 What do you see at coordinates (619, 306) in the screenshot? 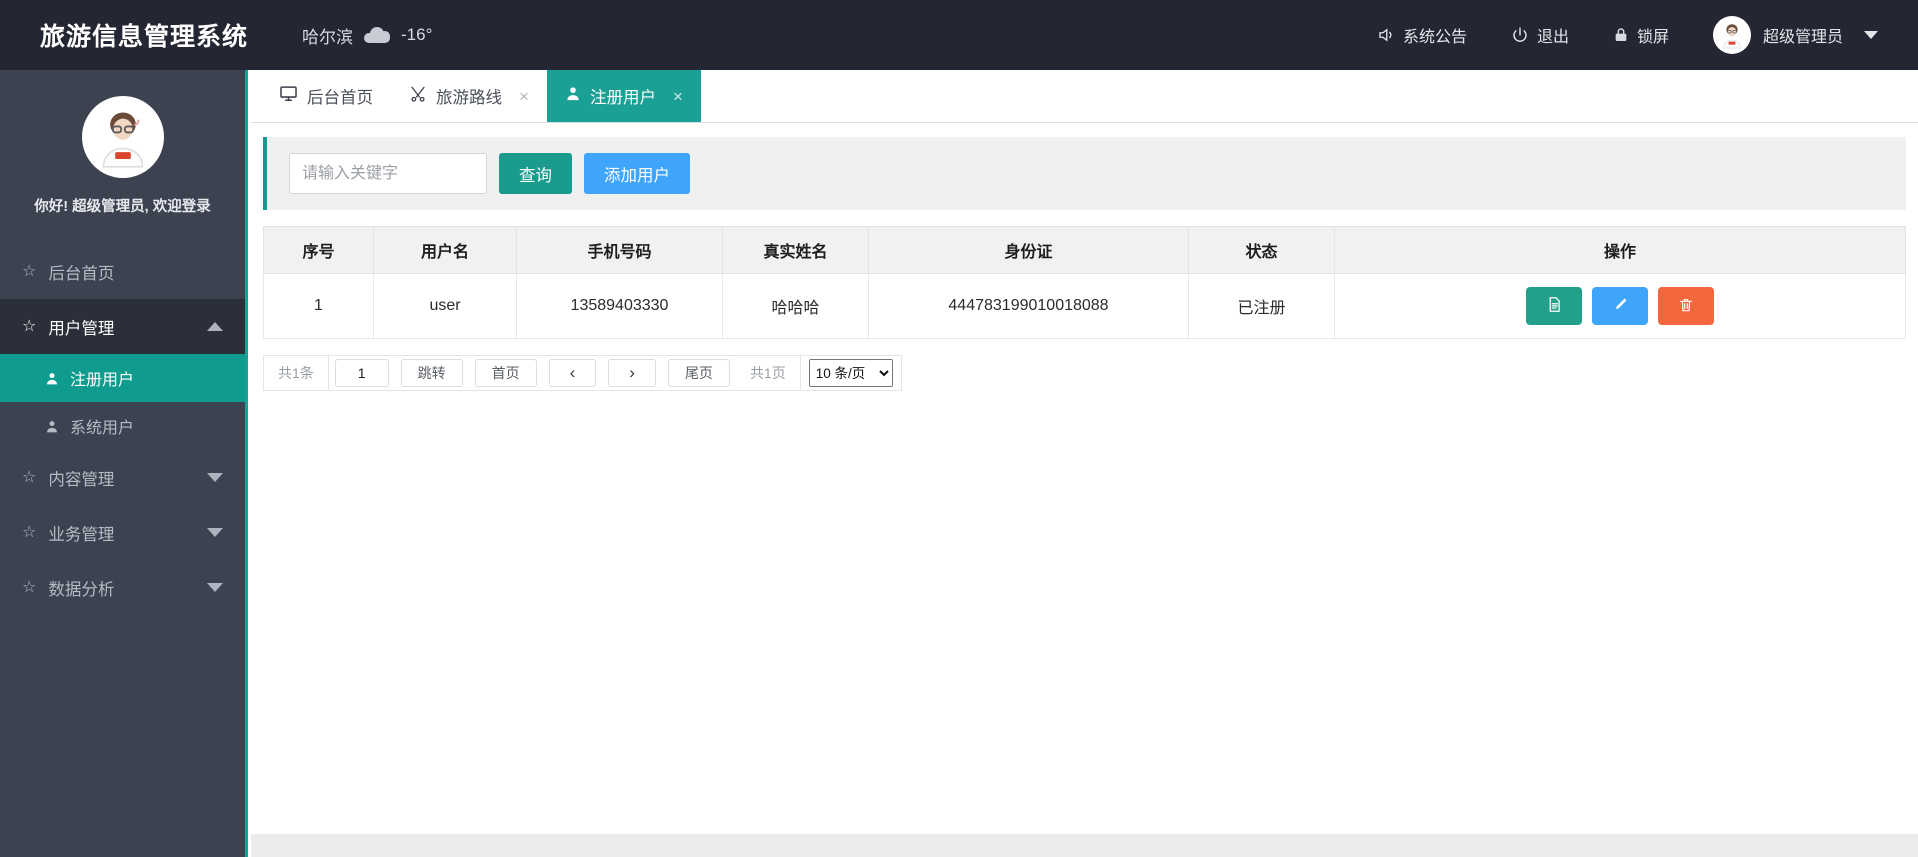
I see `cell-phone: 13589403330` at bounding box center [619, 306].